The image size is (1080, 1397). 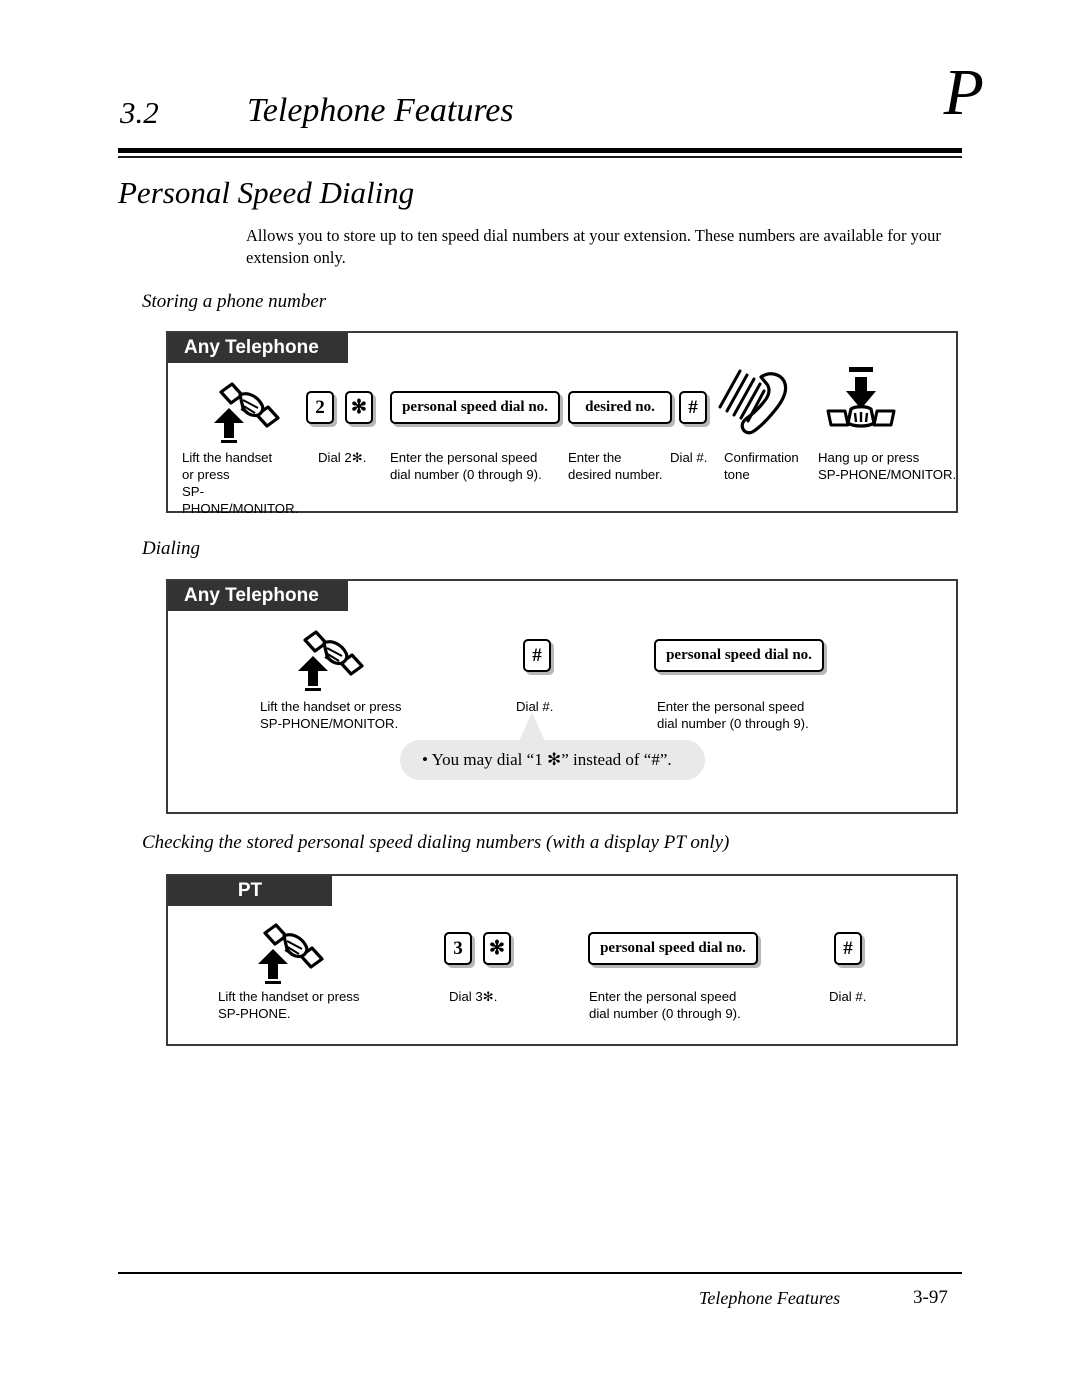 What do you see at coordinates (761, 466) in the screenshot?
I see `step-label-confirmation-tone: Confirmation tone` at bounding box center [761, 466].